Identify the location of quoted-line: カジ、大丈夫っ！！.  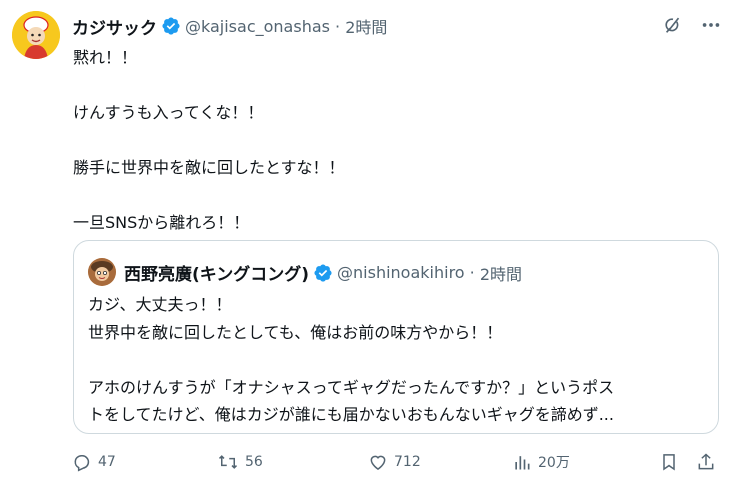
(160, 304).